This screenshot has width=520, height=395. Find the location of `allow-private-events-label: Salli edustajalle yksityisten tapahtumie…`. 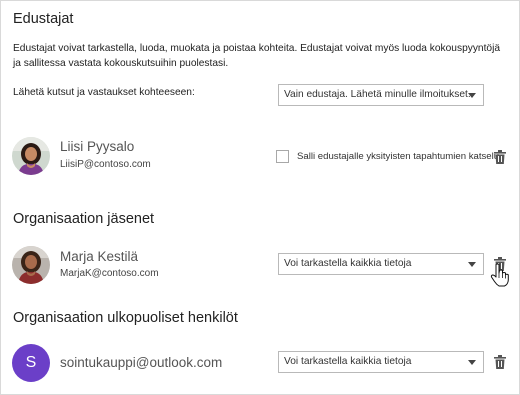

allow-private-events-label: Salli edustajalle yksityisten tapahtumie… is located at coordinates (398, 156).